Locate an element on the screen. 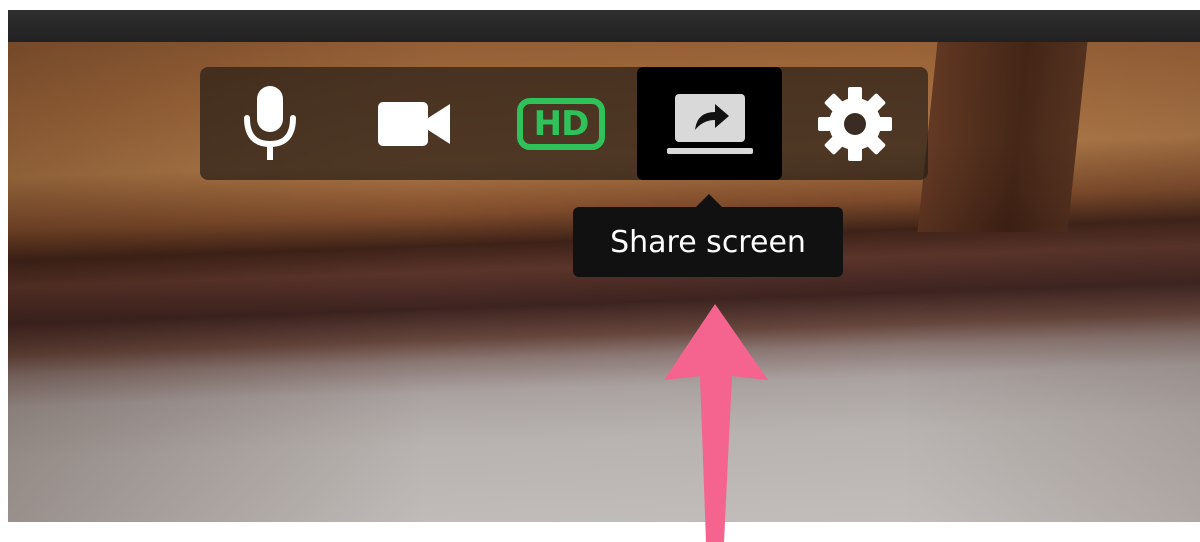  hd-toggle-button: HD is located at coordinates (561, 123).